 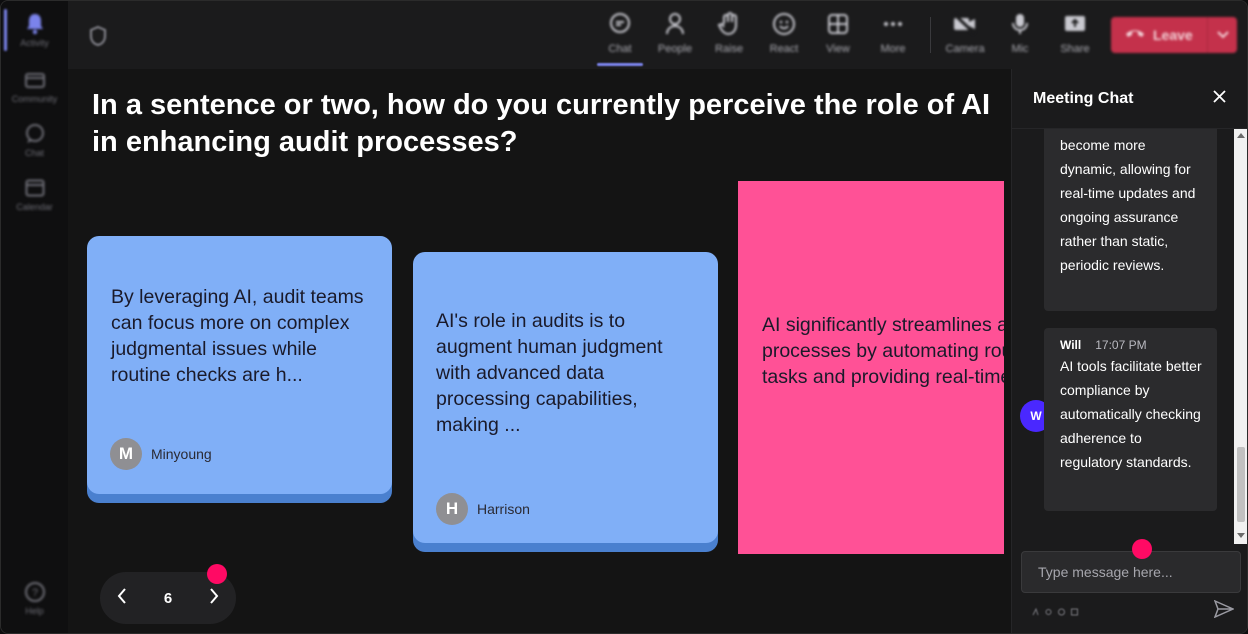 What do you see at coordinates (1071, 345) in the screenshot?
I see `sender-name: Will` at bounding box center [1071, 345].